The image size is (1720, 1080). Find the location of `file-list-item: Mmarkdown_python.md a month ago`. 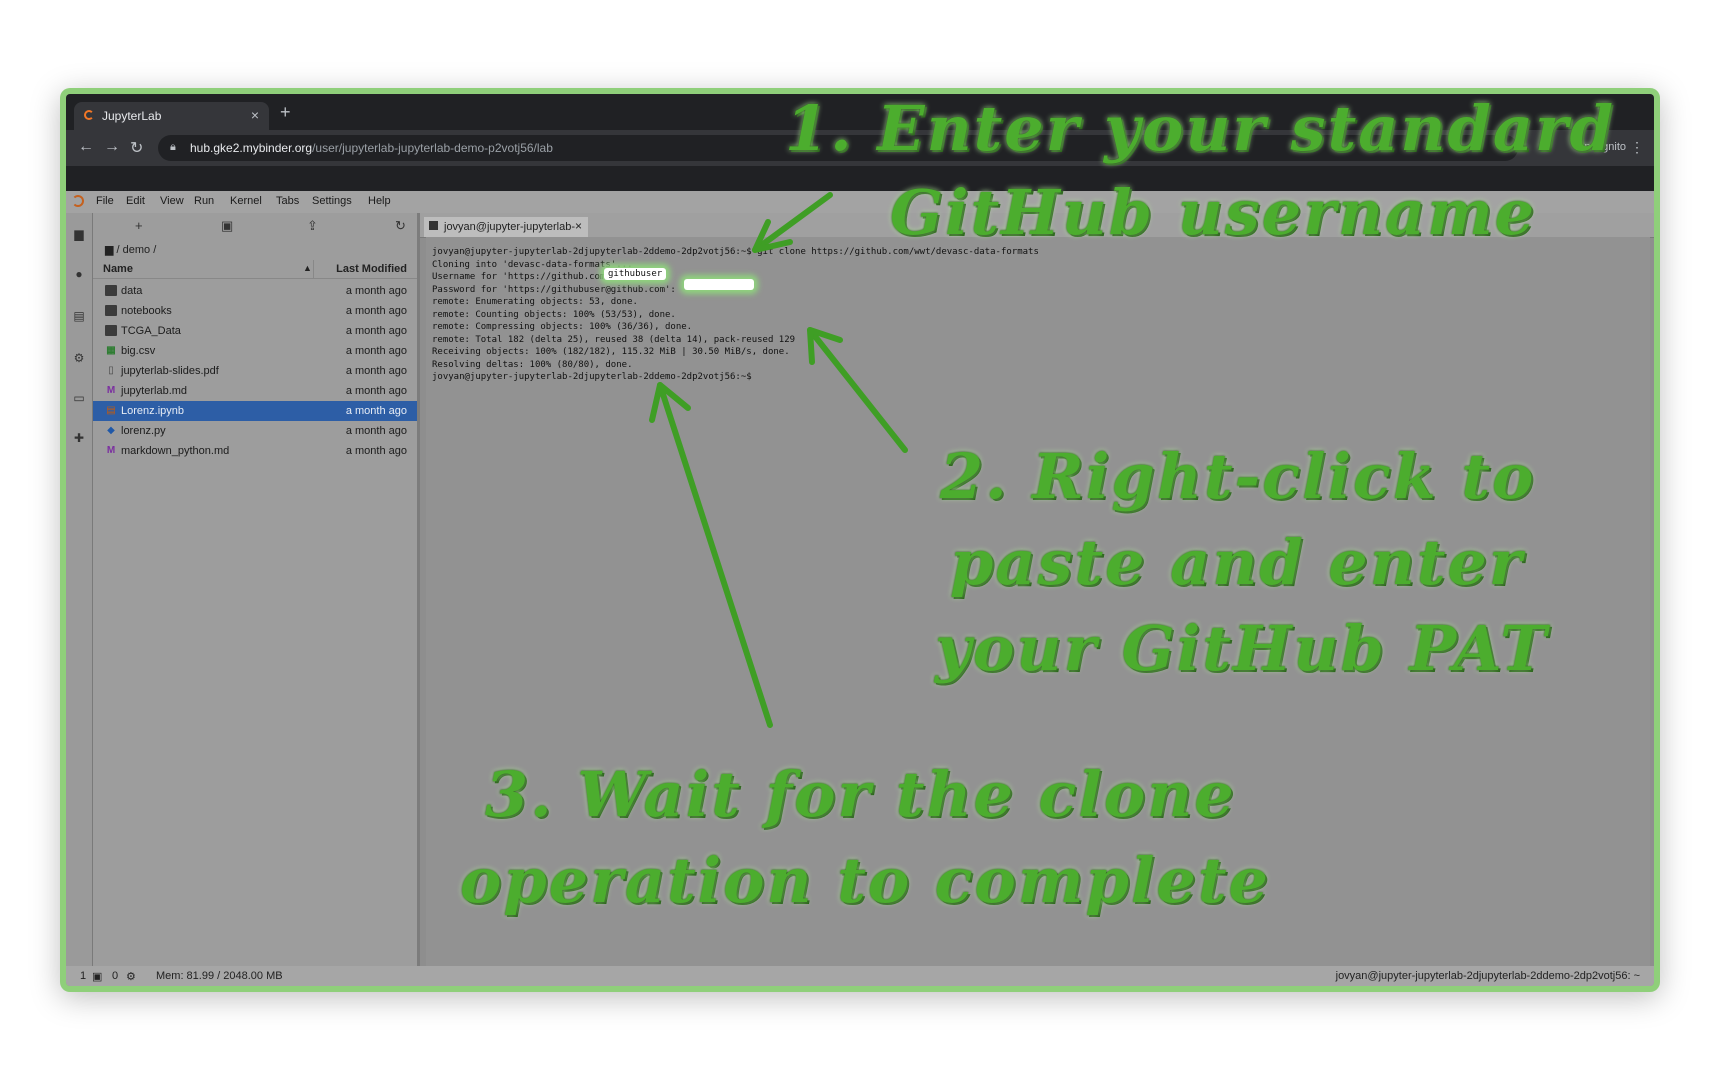

file-list-item: Mmarkdown_python.md a month ago is located at coordinates (255, 451).